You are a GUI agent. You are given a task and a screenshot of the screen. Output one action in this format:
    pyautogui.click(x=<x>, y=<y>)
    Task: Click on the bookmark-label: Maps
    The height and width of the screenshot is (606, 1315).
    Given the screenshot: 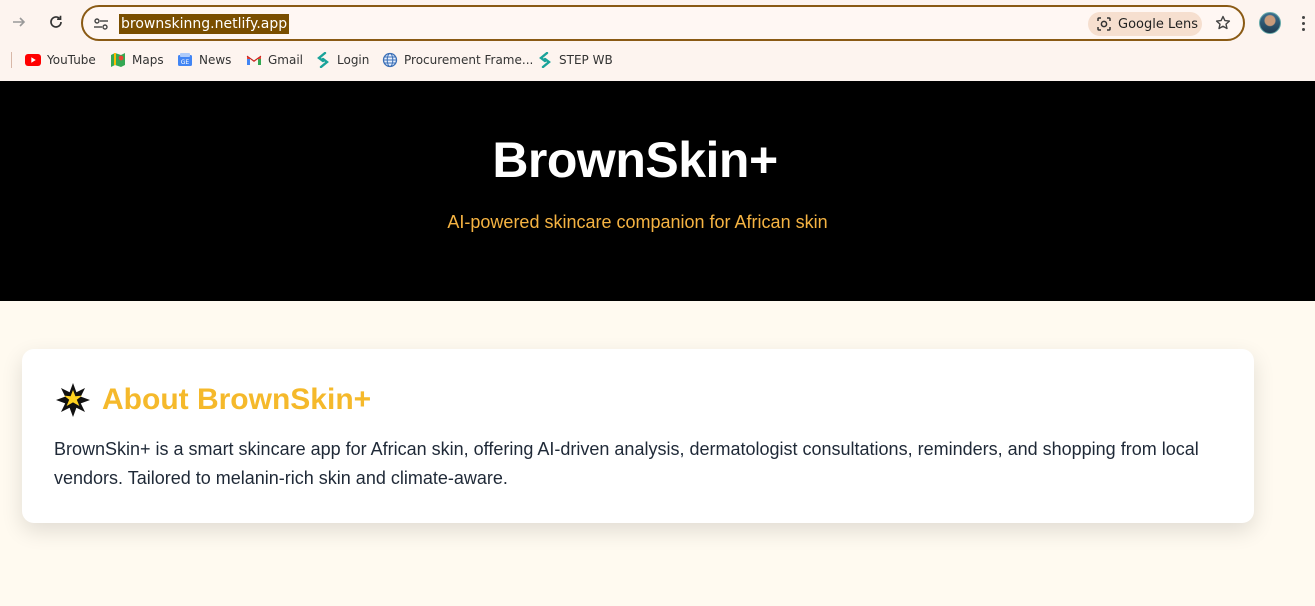 What is the action you would take?
    pyautogui.click(x=148, y=60)
    